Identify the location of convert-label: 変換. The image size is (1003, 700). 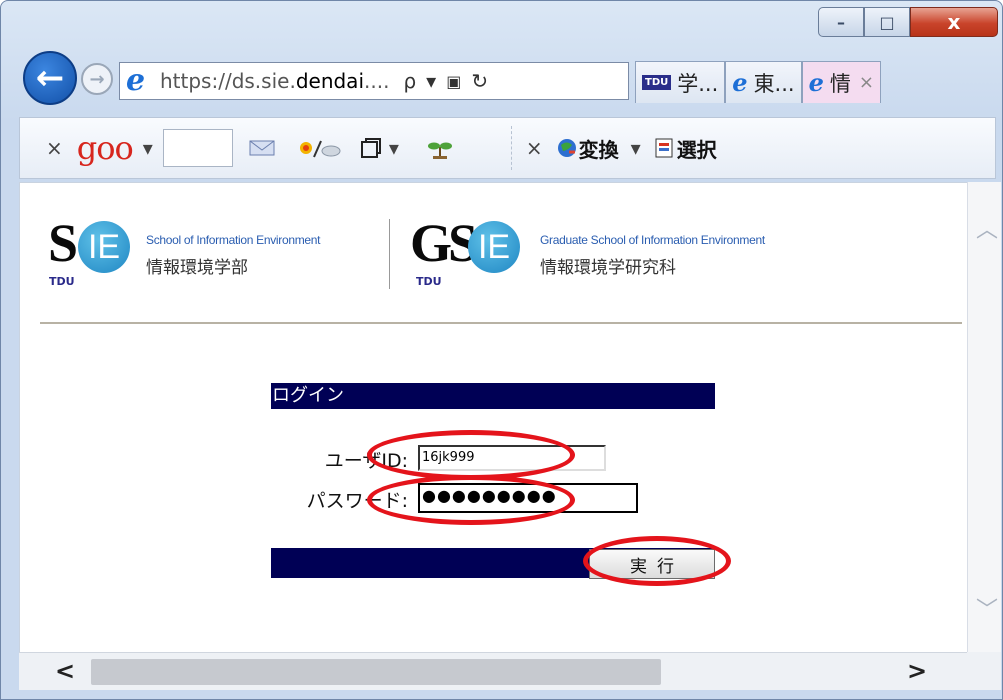
(598, 149).